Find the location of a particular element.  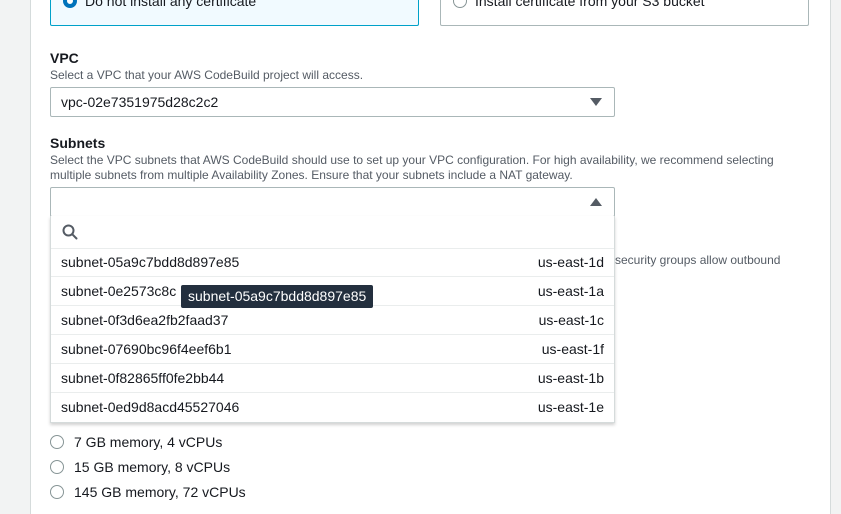

subnet-id: subnet-0ed9d8acd45527046 is located at coordinates (150, 407).